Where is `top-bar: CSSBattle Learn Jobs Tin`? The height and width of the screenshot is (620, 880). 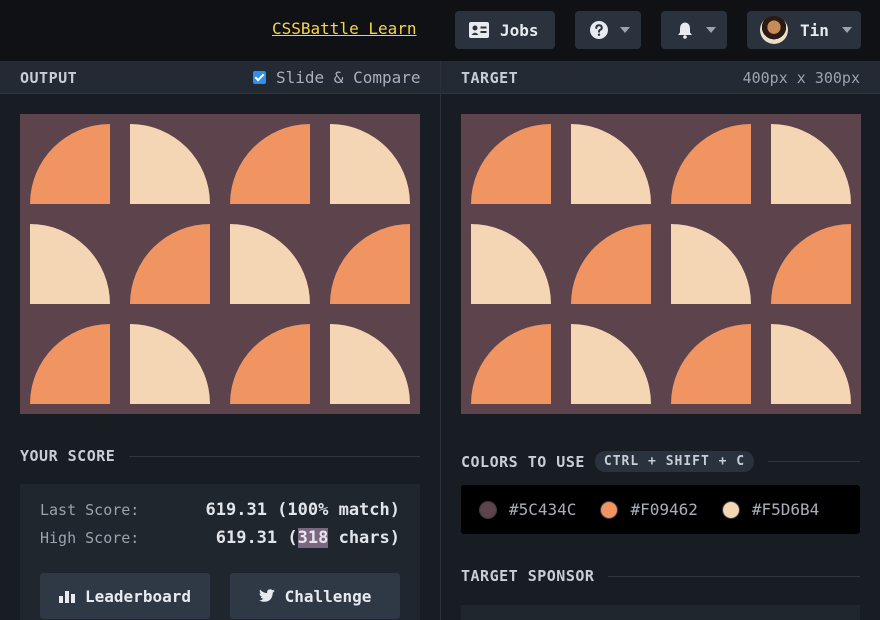
top-bar: CSSBattle Learn Jobs Tin is located at coordinates (440, 30).